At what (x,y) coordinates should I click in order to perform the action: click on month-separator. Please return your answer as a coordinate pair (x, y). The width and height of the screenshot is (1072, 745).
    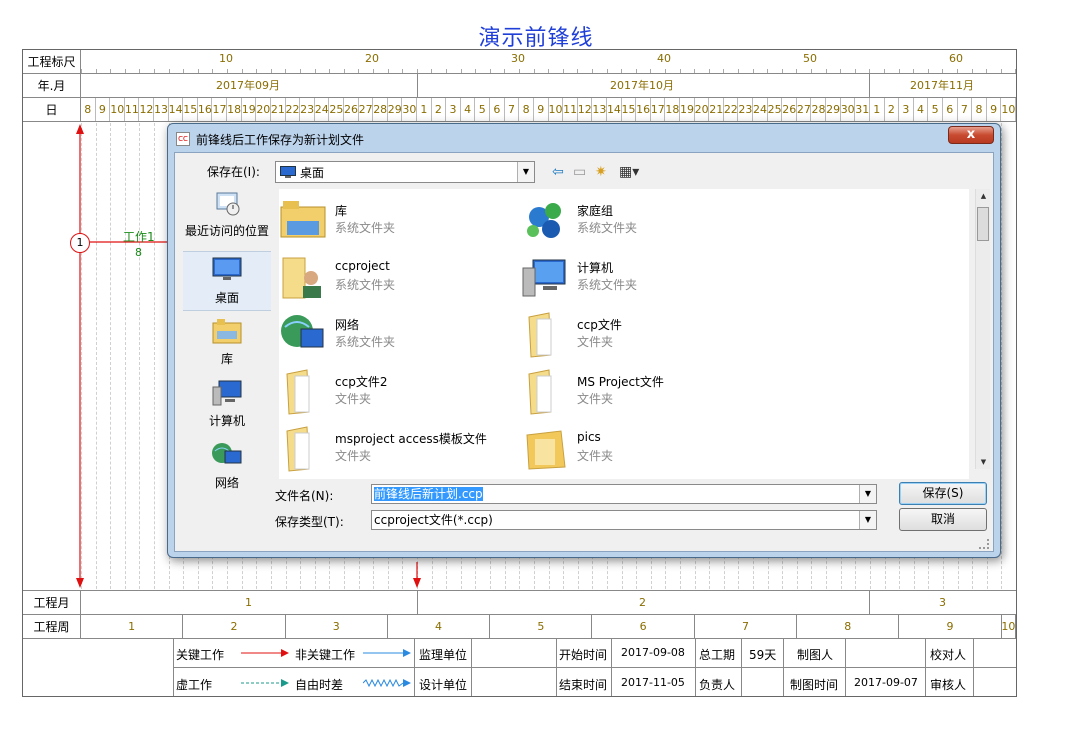
    Looking at the image, I should click on (869, 85).